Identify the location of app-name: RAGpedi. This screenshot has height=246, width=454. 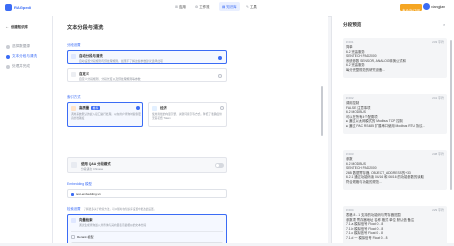
(23, 7).